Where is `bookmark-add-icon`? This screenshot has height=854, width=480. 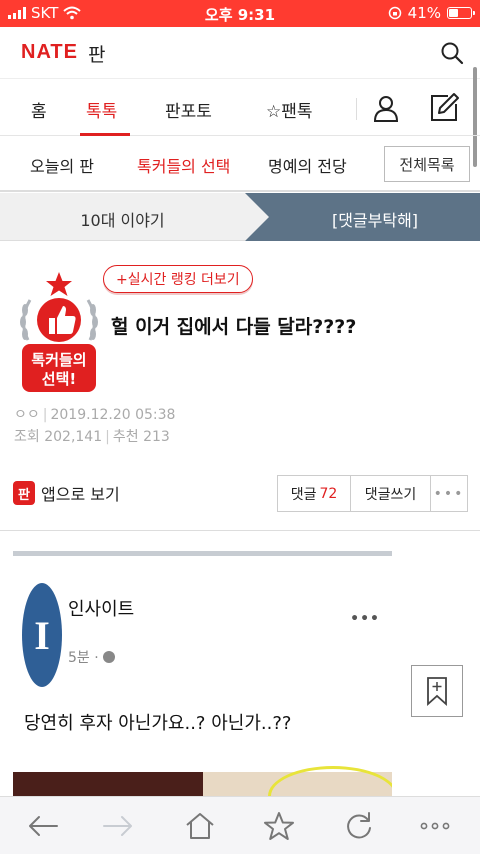
bookmark-add-icon is located at coordinates (437, 691).